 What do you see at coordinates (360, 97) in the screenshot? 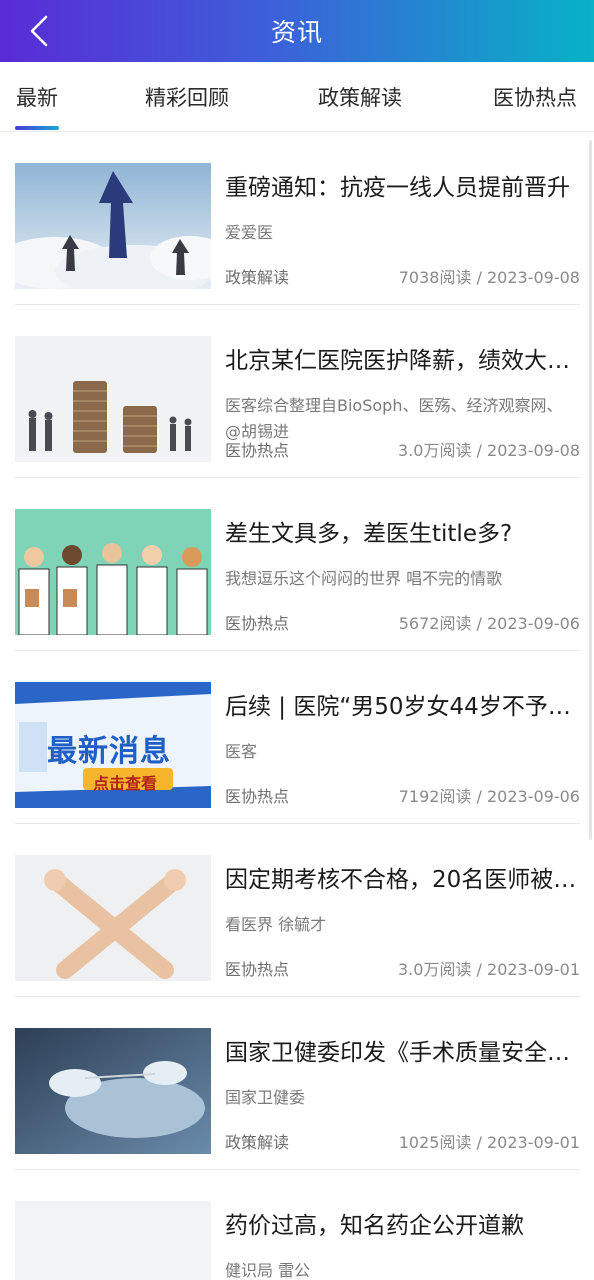
I see `tab-policy: 政策解读` at bounding box center [360, 97].